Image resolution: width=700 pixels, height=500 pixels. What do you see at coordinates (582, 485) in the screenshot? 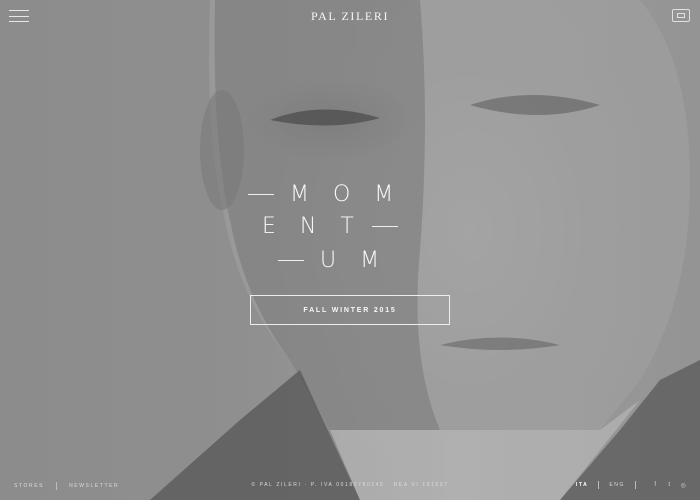
I see `language-ita: ITA` at bounding box center [582, 485].